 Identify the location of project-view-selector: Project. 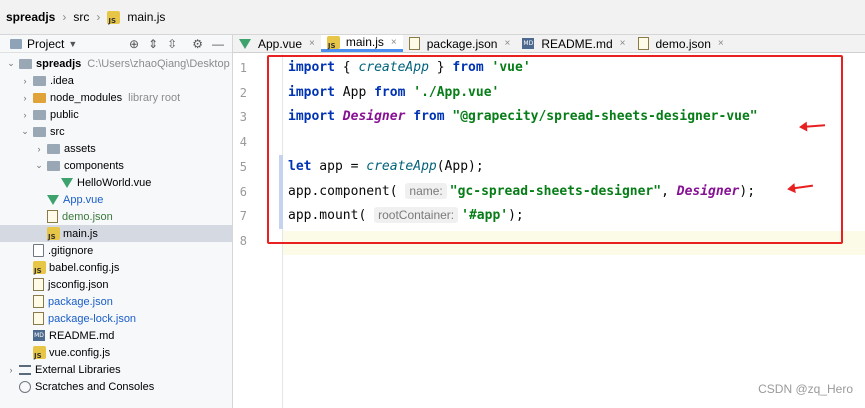
(45, 44).